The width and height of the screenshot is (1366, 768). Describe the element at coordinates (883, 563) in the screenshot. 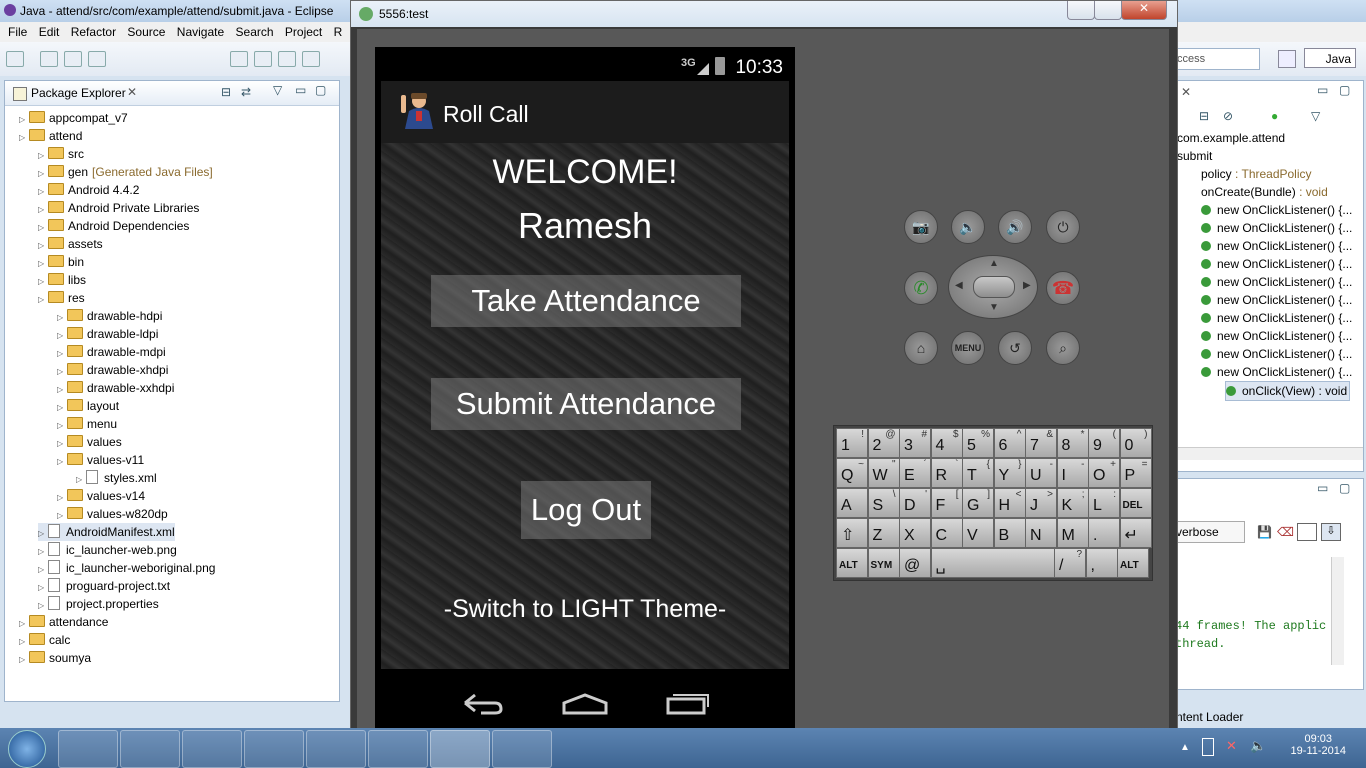

I see `key: SYM` at that location.